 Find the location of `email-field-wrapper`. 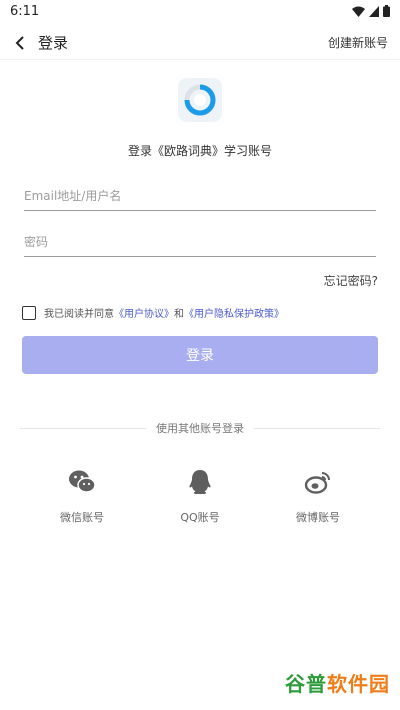

email-field-wrapper is located at coordinates (200, 196).